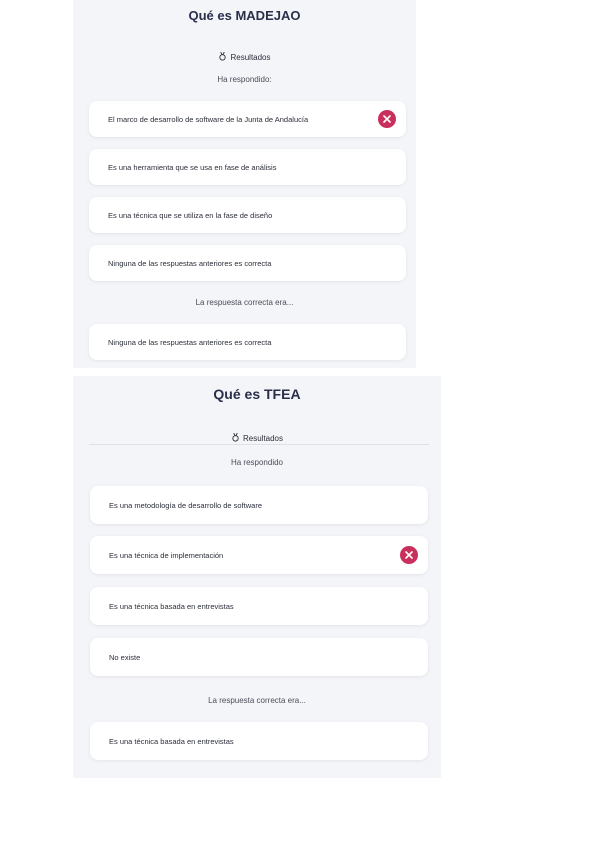 The width and height of the screenshot is (600, 848). Describe the element at coordinates (244, 79) in the screenshot. I see `answered-label: Ha respondido:` at that location.